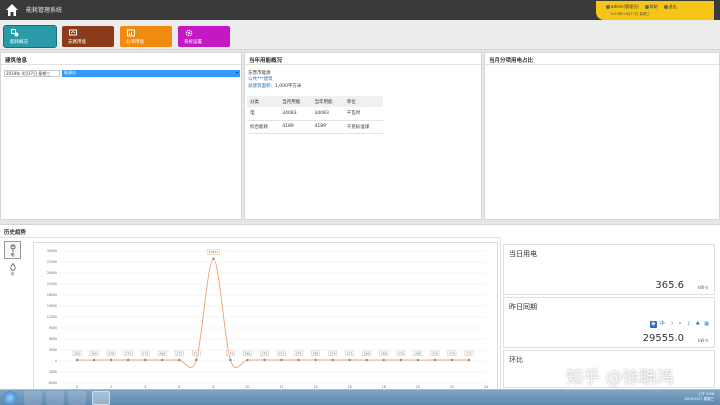 This screenshot has width=720, height=405. What do you see at coordinates (53, 350) in the screenshot?
I see `y-tick-label: 3000` at bounding box center [53, 350].